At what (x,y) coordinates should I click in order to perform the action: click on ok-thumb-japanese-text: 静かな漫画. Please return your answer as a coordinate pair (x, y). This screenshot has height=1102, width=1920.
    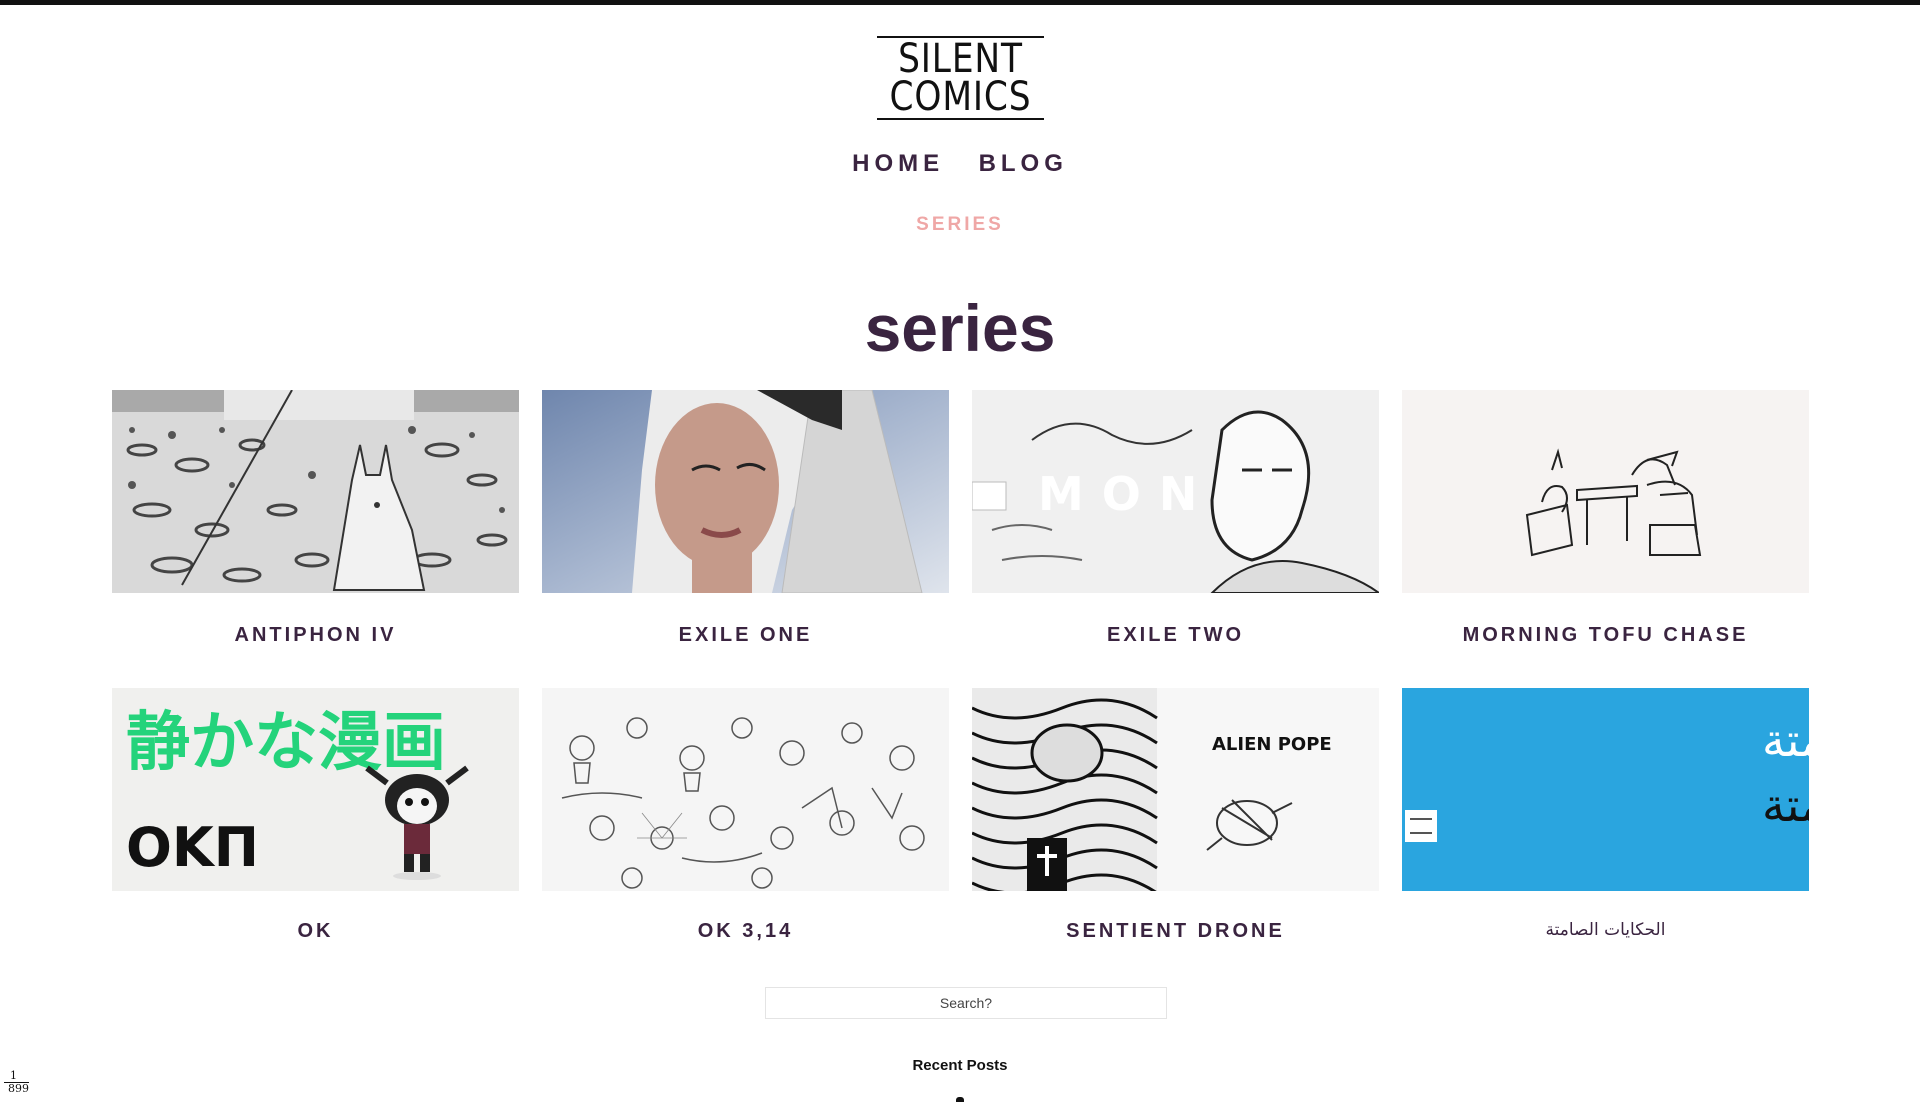
    Looking at the image, I should click on (286, 743).